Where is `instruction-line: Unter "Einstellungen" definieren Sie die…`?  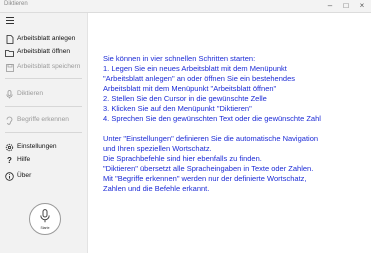 instruction-line: Unter "Einstellungen" definieren Sie die… is located at coordinates (211, 138).